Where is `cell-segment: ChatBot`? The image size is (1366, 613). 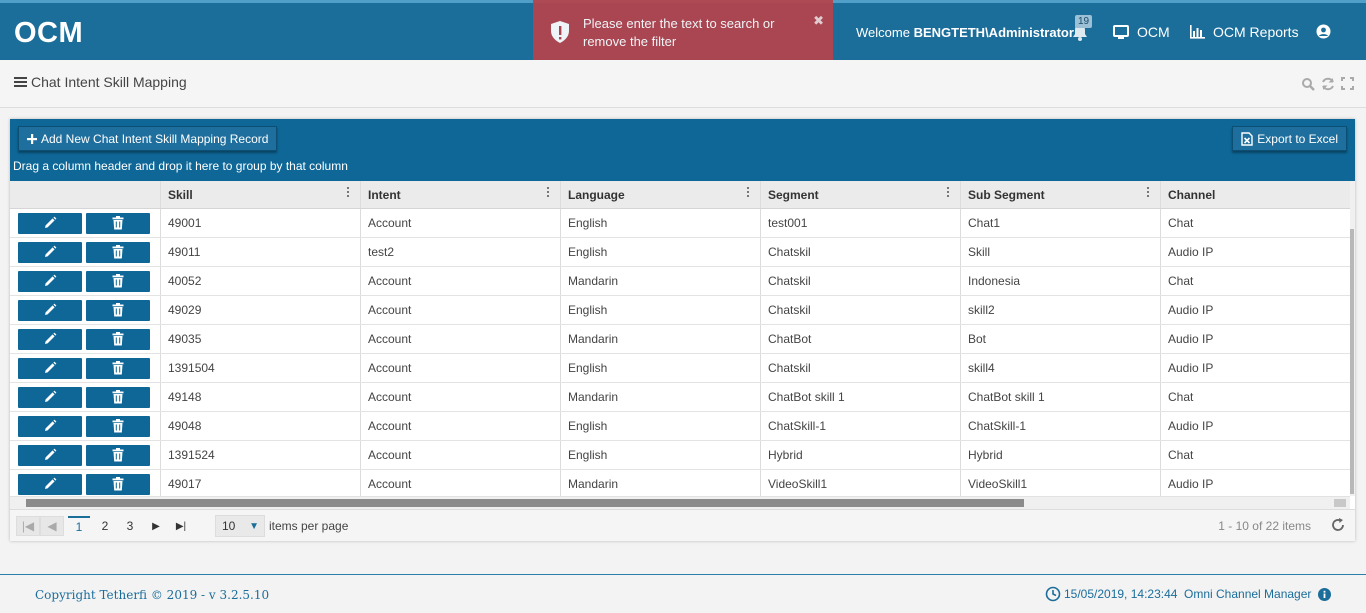
cell-segment: ChatBot is located at coordinates (861, 339).